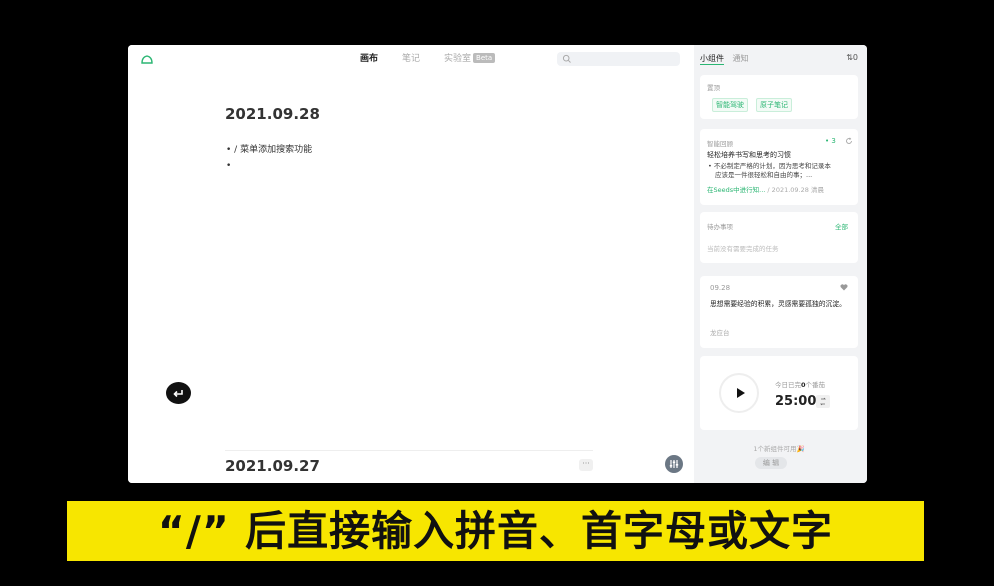 Image resolution: width=994 pixels, height=586 pixels. What do you see at coordinates (720, 227) in the screenshot?
I see `todo-title: 待办事项` at bounding box center [720, 227].